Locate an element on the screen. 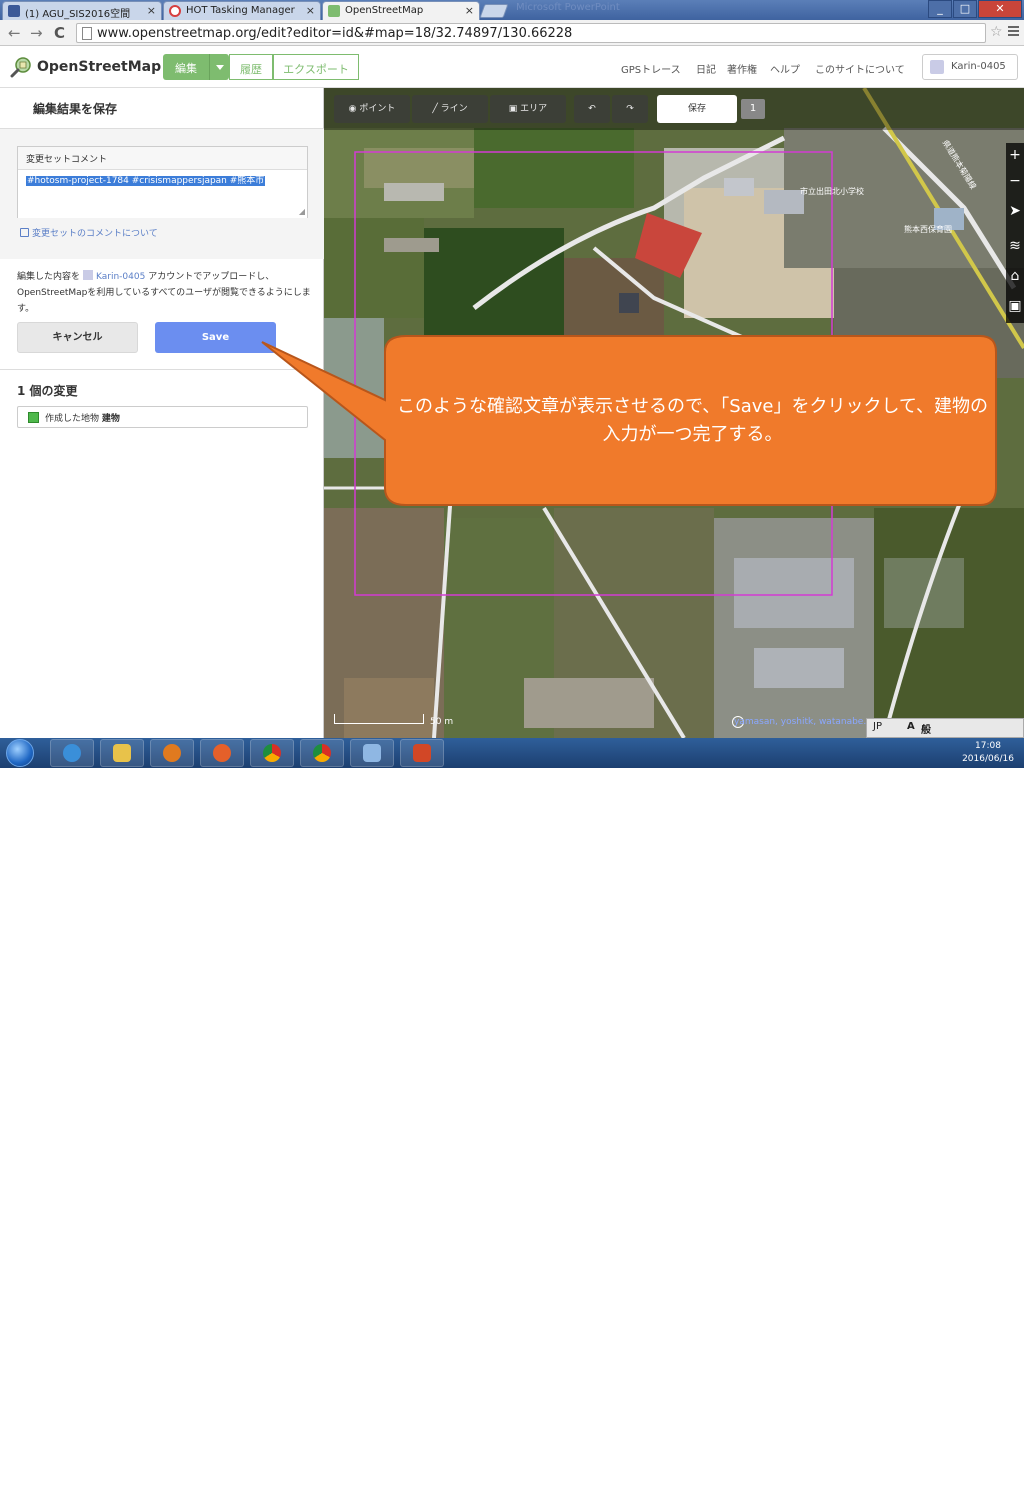 This screenshot has width=1024, height=1495. callout-bubble is located at coordinates (629, 420).